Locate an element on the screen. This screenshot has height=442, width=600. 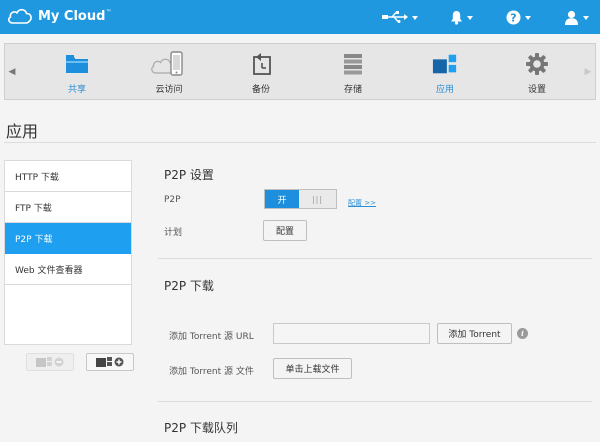
usb-icon is located at coordinates (395, 17).